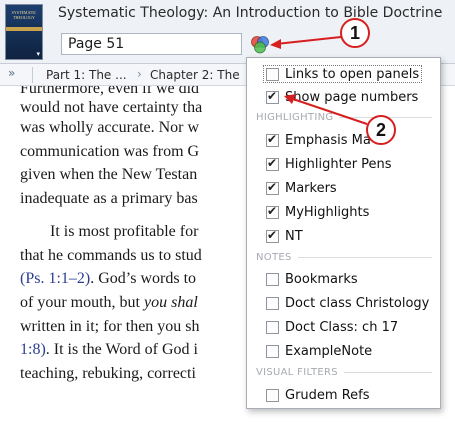 Image resolution: width=455 pixels, height=432 pixels. Describe the element at coordinates (24, 32) in the screenshot. I see `book-cover-button: SYSTEMATIC THEOLOGY ▾` at that location.